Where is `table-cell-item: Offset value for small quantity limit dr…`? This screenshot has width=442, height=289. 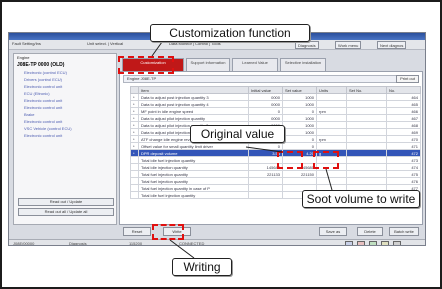 table-cell-item: Offset value for small quantity limit dr… is located at coordinates (193, 146).